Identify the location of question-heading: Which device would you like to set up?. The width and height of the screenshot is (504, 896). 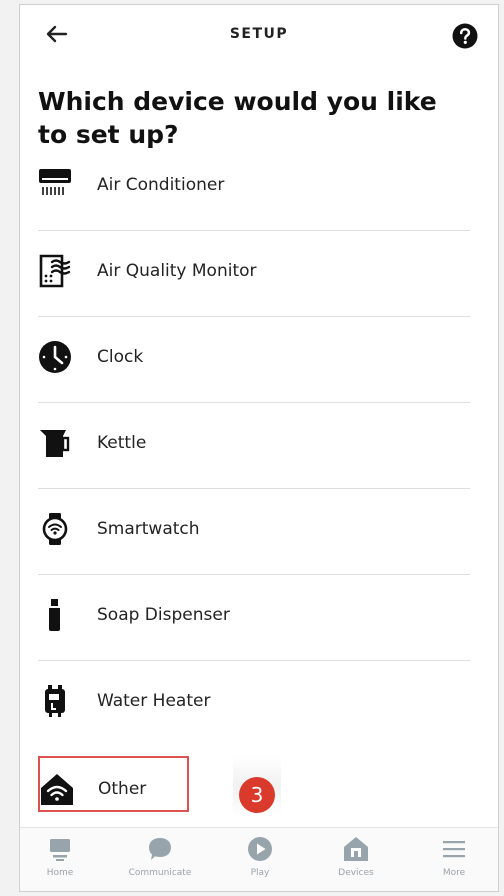
(237, 118).